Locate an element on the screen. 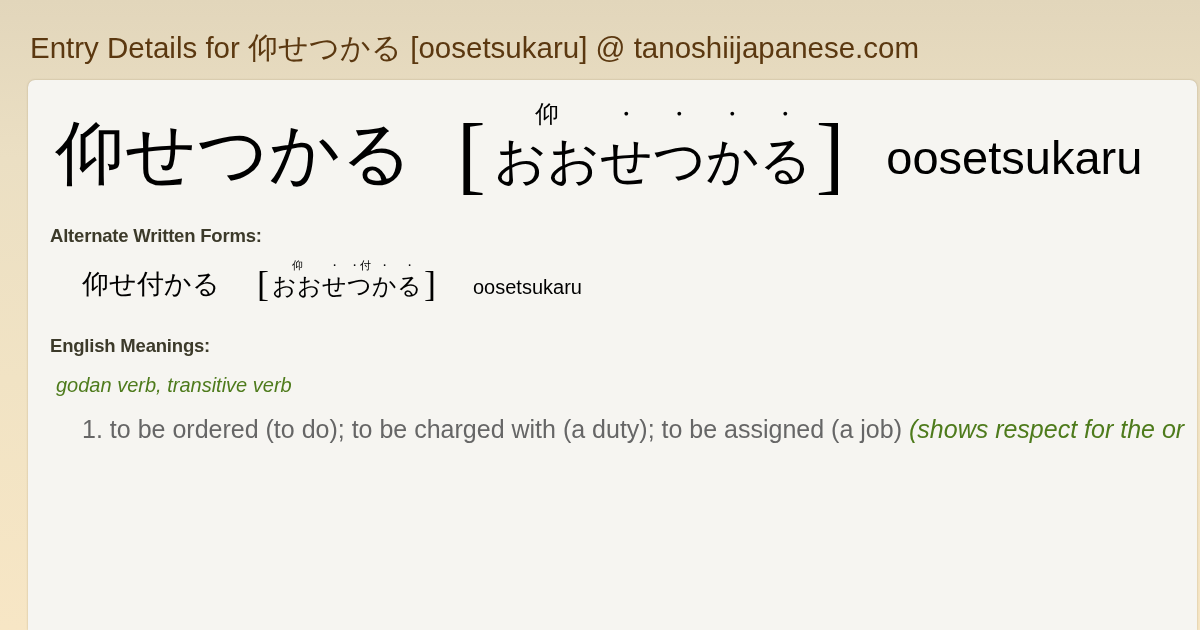 The width and height of the screenshot is (1200, 630). meaning-text: to be ordered (to do); to be charged with (a duty); to be assigned (a job) is located at coordinates (505, 429).